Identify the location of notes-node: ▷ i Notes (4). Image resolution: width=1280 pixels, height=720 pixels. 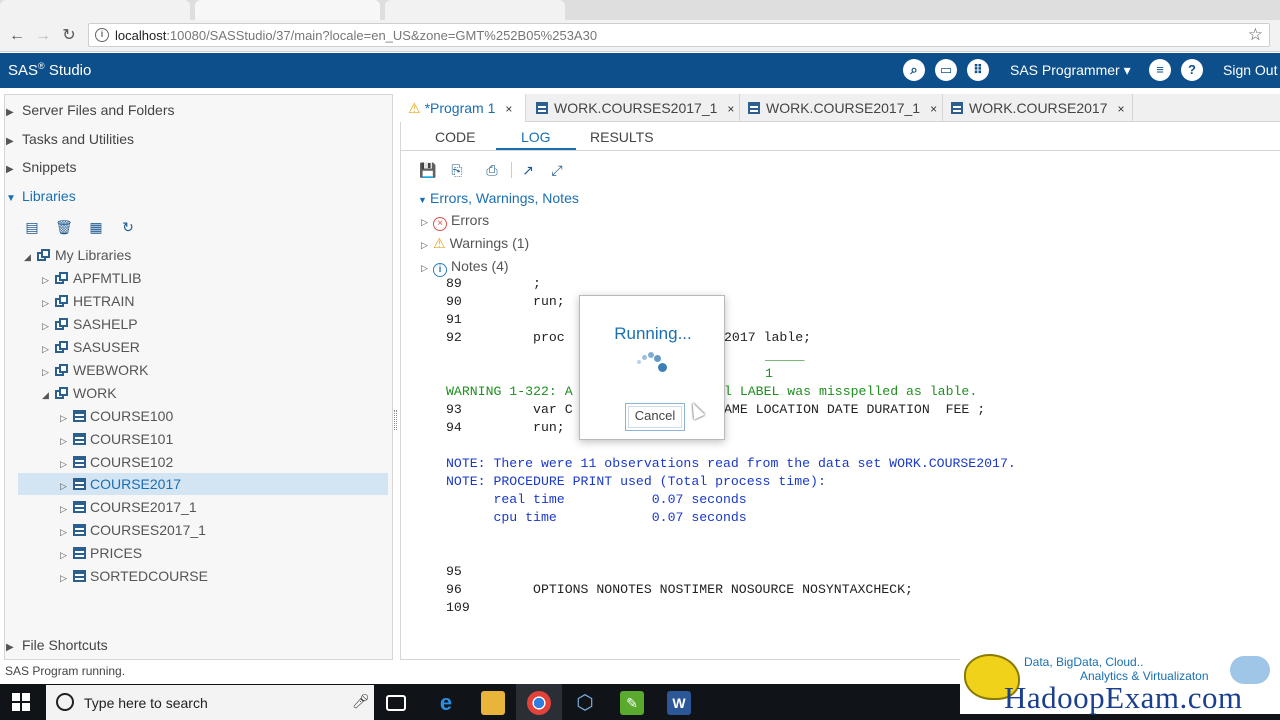
(465, 267).